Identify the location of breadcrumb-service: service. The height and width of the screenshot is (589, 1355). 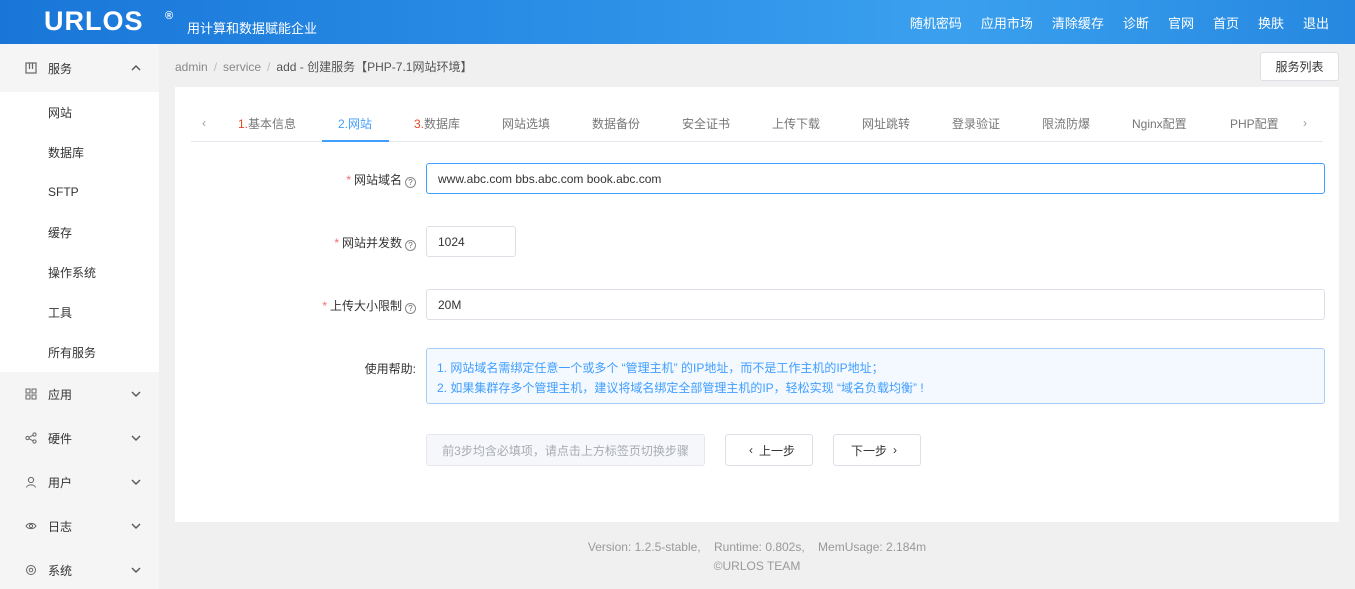
(242, 67).